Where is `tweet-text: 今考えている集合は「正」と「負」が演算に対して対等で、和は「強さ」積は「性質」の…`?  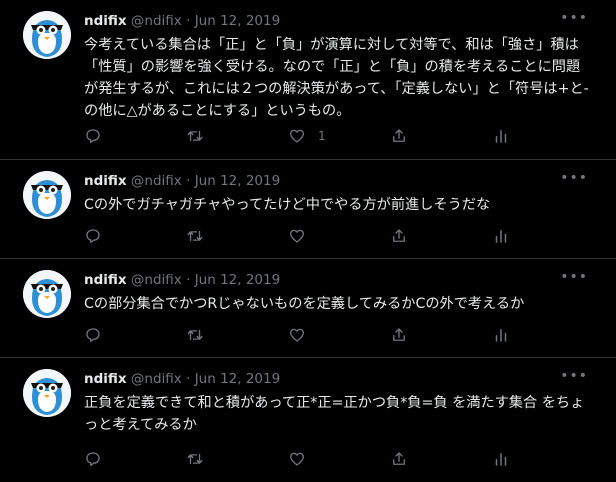
tweet-text: 今考えている集合は「正」と「負」が演算に対して対等で、和は「強さ」積は「性質」の… is located at coordinates (336, 78).